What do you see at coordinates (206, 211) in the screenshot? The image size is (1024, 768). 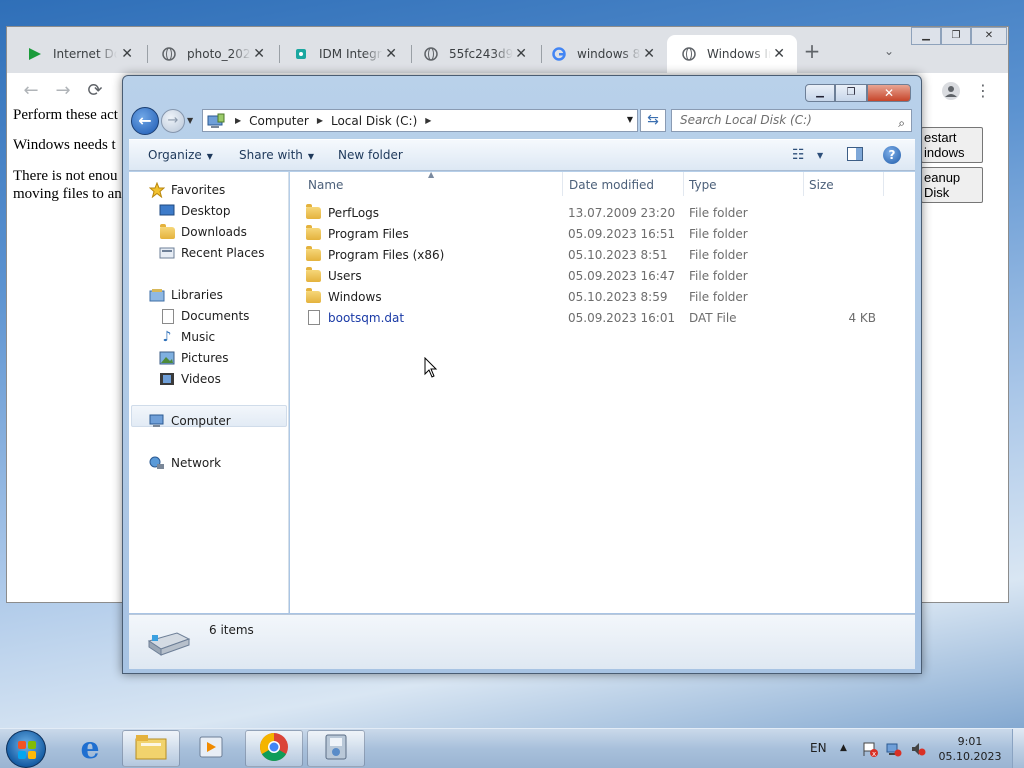 I see `nav-label: Desktop` at bounding box center [206, 211].